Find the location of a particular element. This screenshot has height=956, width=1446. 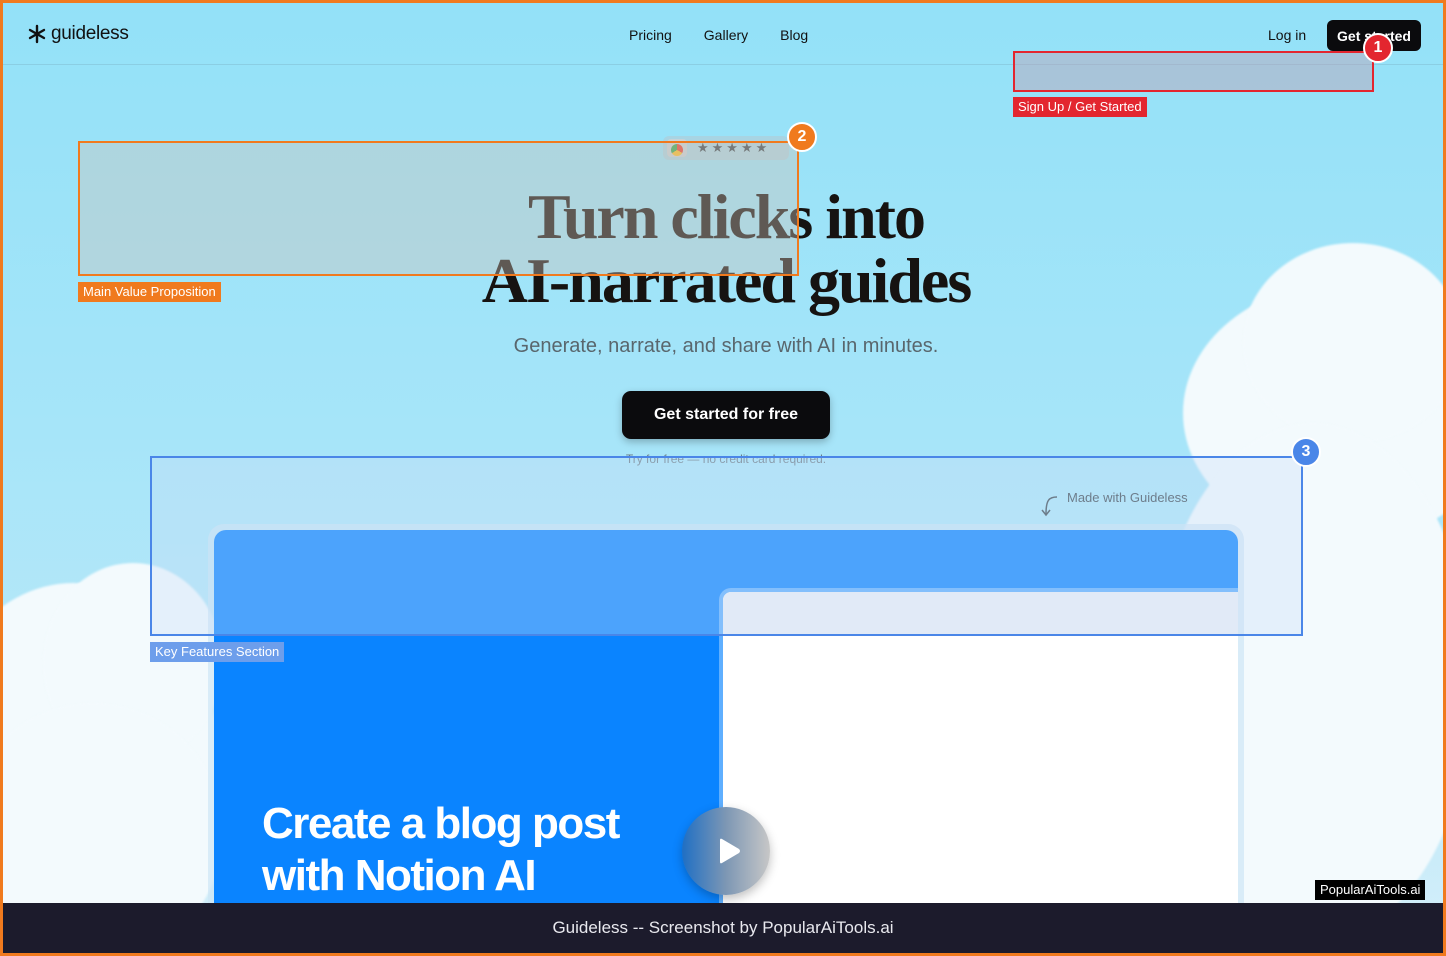

play-button is located at coordinates (726, 851).